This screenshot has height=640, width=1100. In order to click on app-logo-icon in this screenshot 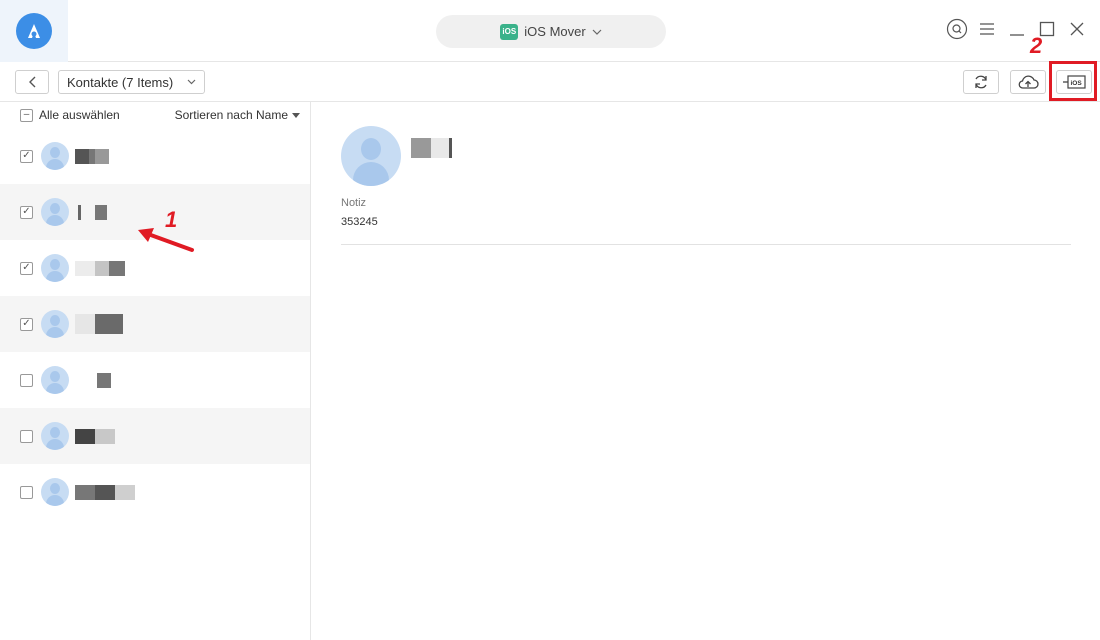, I will do `click(34, 31)`.